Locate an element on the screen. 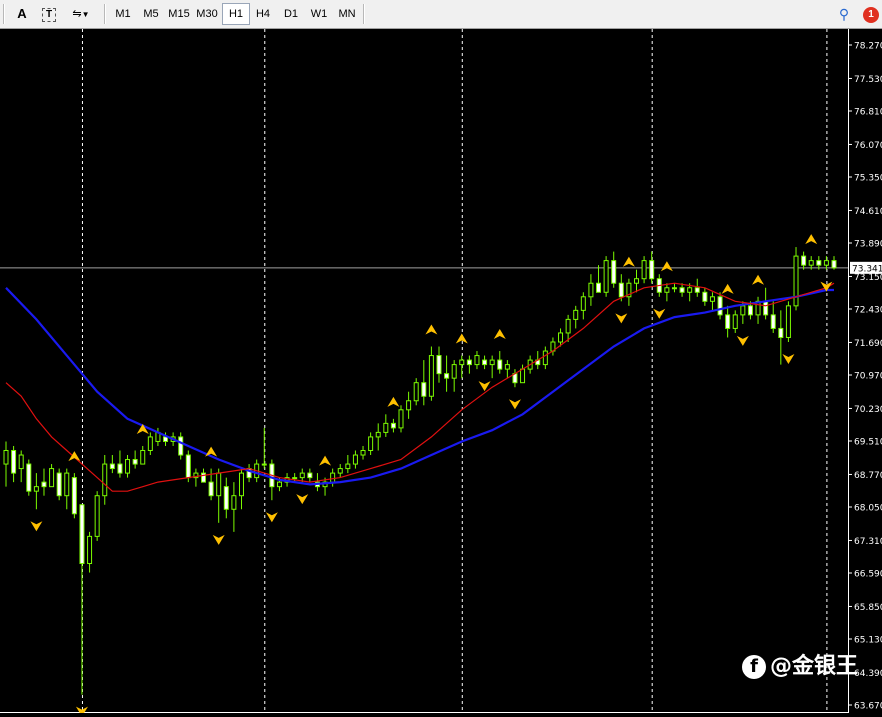 The width and height of the screenshot is (882, 717). timeframe-h4-button: H4 is located at coordinates (263, 14).